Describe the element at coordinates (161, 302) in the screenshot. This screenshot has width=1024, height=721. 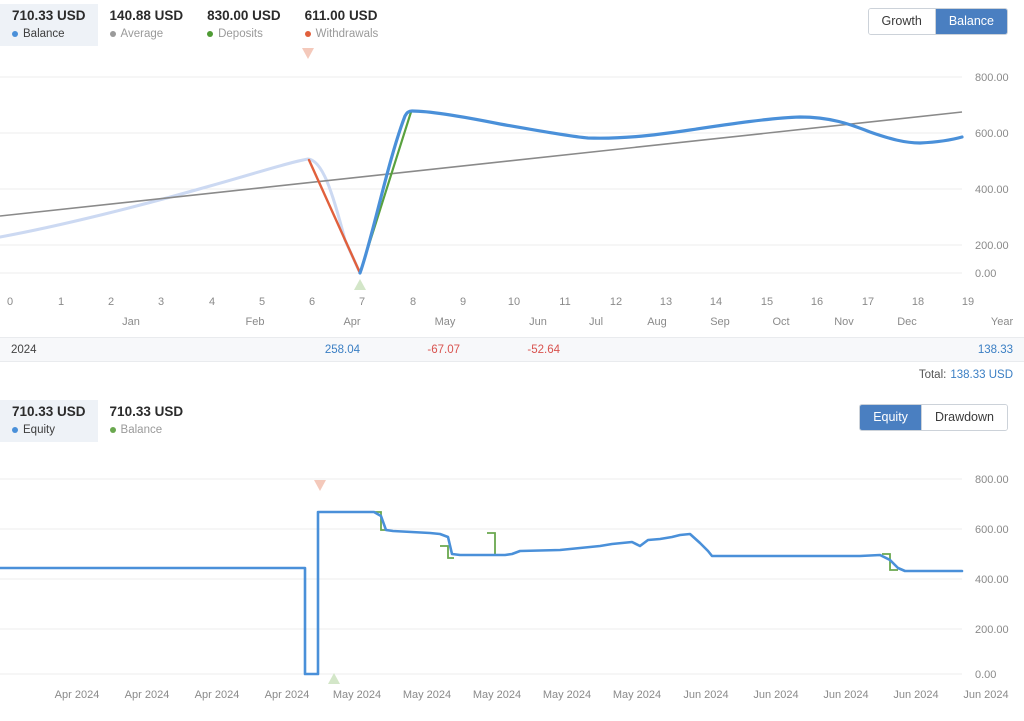
I see `x-tick-num: 3` at that location.